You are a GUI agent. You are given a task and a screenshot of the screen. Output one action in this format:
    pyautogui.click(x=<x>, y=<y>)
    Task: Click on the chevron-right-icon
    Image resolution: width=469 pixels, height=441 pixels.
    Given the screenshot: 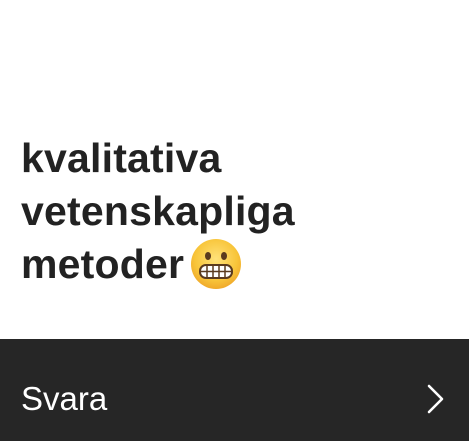 What is the action you would take?
    pyautogui.click(x=435, y=399)
    